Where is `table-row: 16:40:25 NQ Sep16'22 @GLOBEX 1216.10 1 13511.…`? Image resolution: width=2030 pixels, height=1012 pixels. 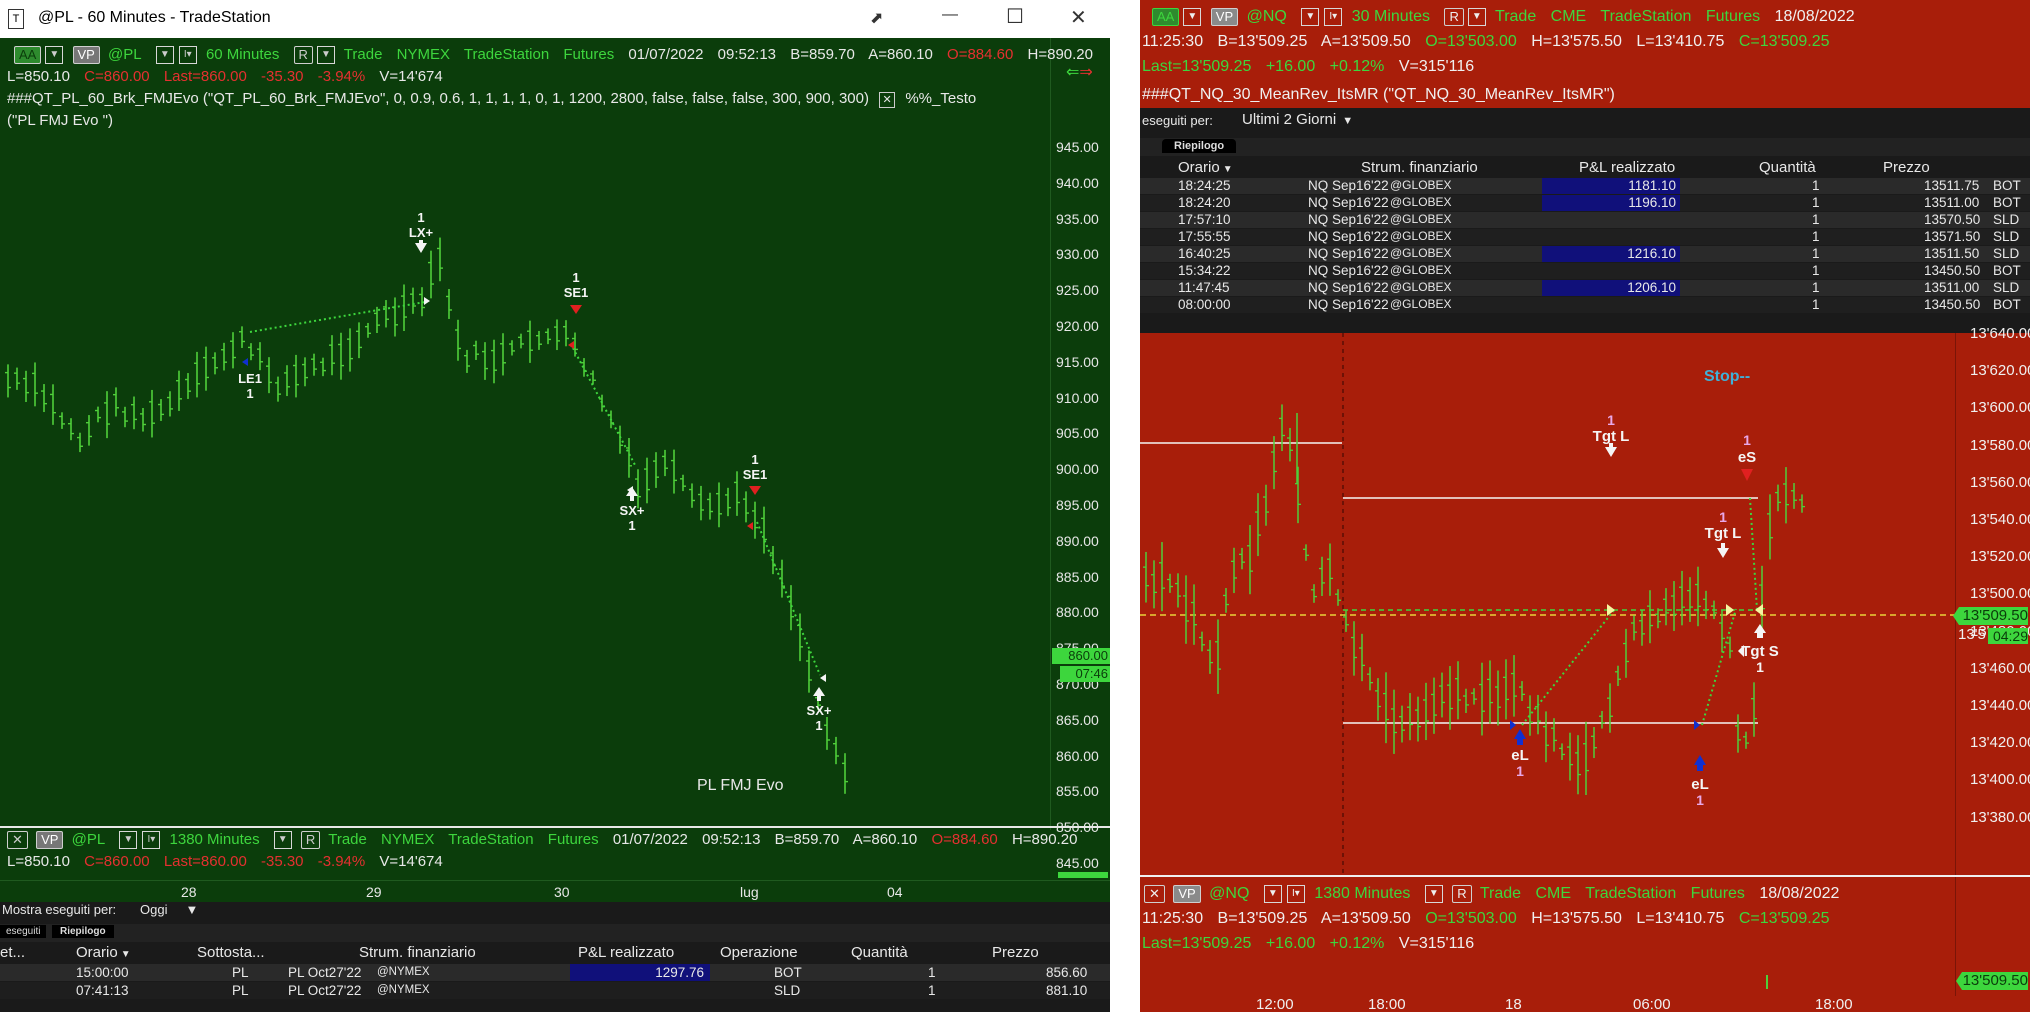
table-row: 16:40:25 NQ Sep16'22 @GLOBEX 1216.10 1 13511.… is located at coordinates (1585, 254).